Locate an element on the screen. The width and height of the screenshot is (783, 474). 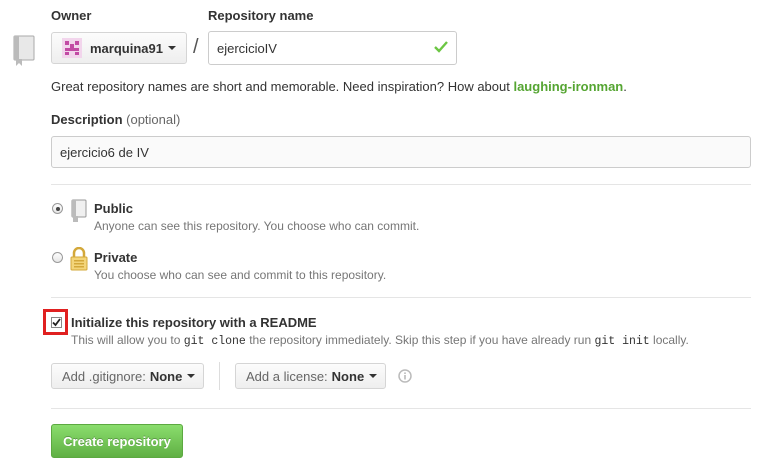
readme-code-clone: git clone is located at coordinates (214, 341).